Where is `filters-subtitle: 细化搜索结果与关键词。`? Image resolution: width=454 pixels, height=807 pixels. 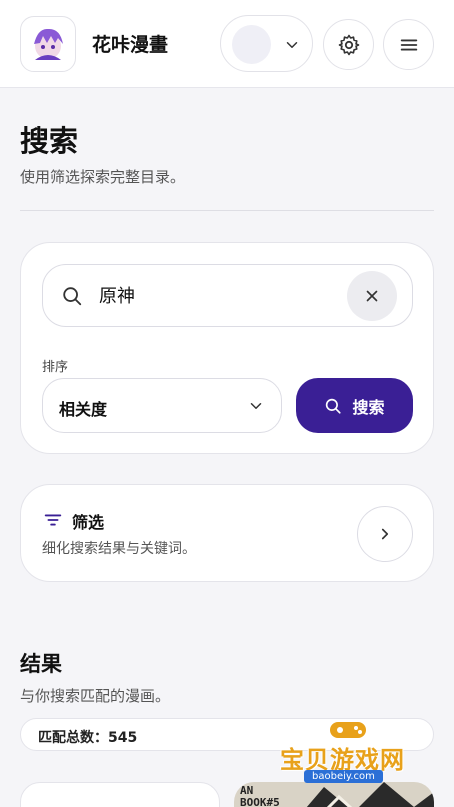 filters-subtitle: 细化搜索结果与关键词。 is located at coordinates (119, 549).